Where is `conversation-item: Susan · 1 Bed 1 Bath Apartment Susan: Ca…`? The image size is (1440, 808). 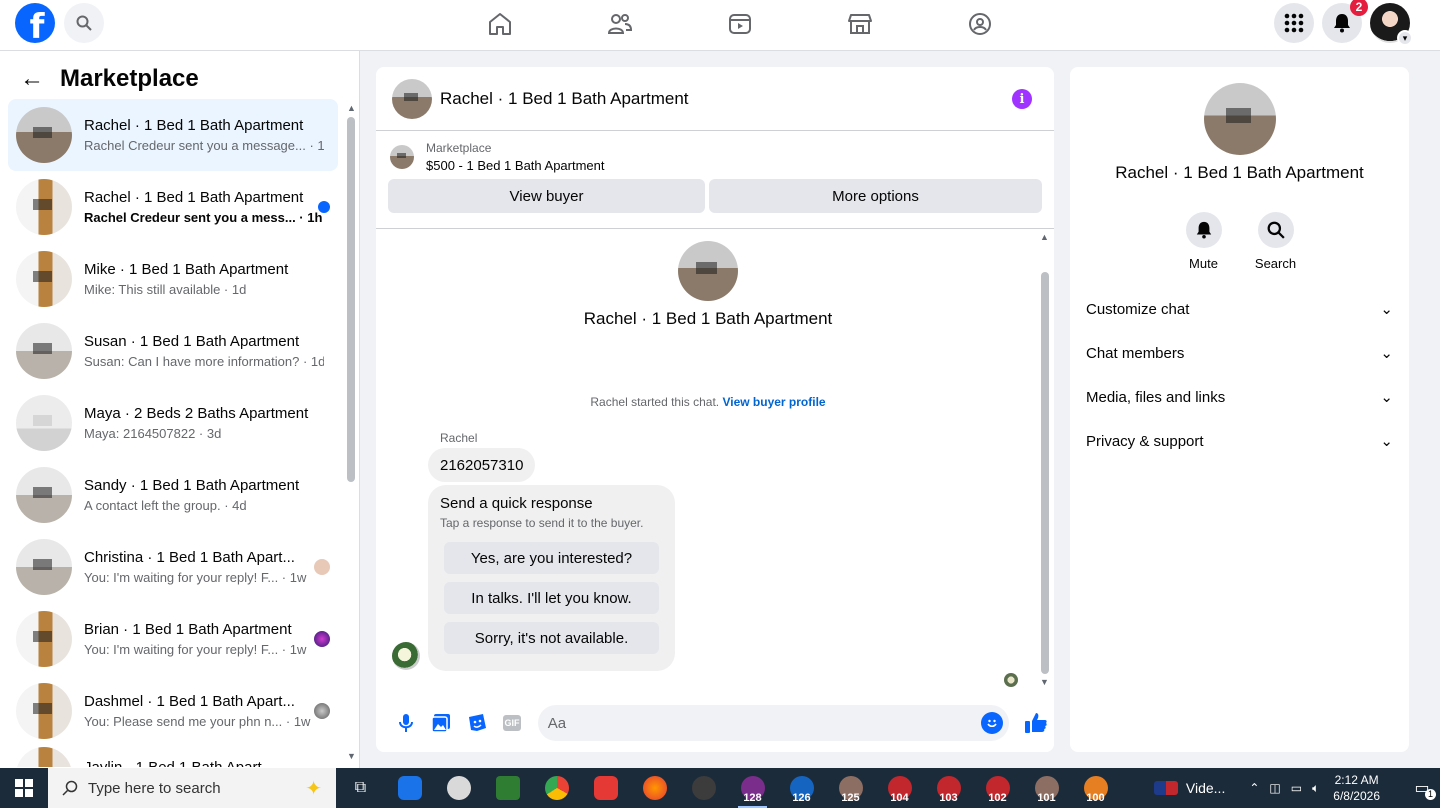 conversation-item: Susan · 1 Bed 1 Bath Apartment Susan: Ca… is located at coordinates (173, 351).